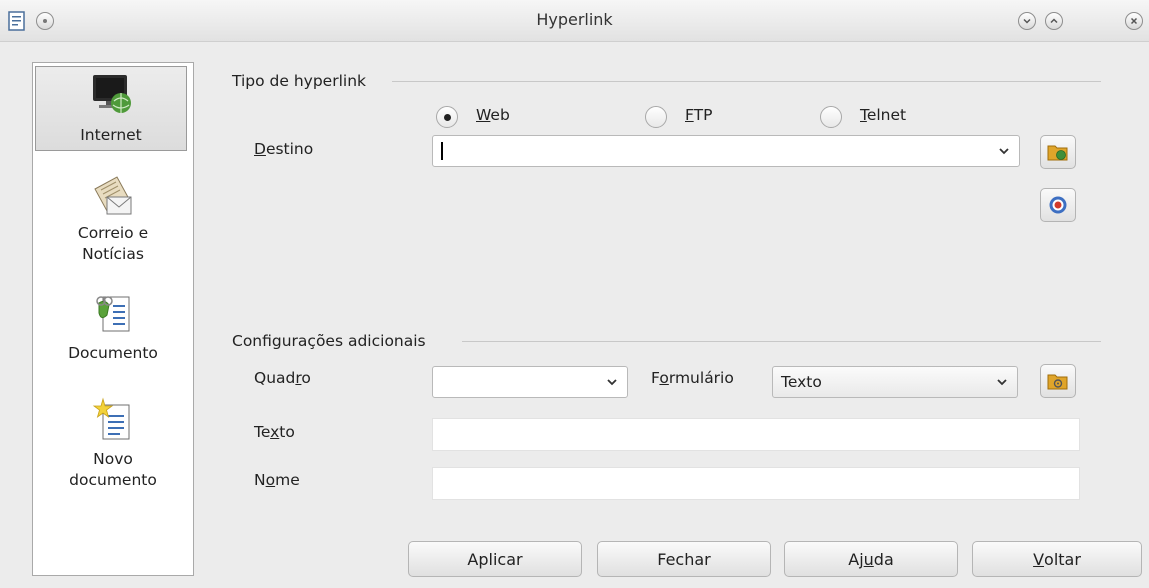 This screenshot has height=588, width=1149. Describe the element at coordinates (329, 341) in the screenshot. I see `additional-settings-heading: Configurações adicionais` at that location.